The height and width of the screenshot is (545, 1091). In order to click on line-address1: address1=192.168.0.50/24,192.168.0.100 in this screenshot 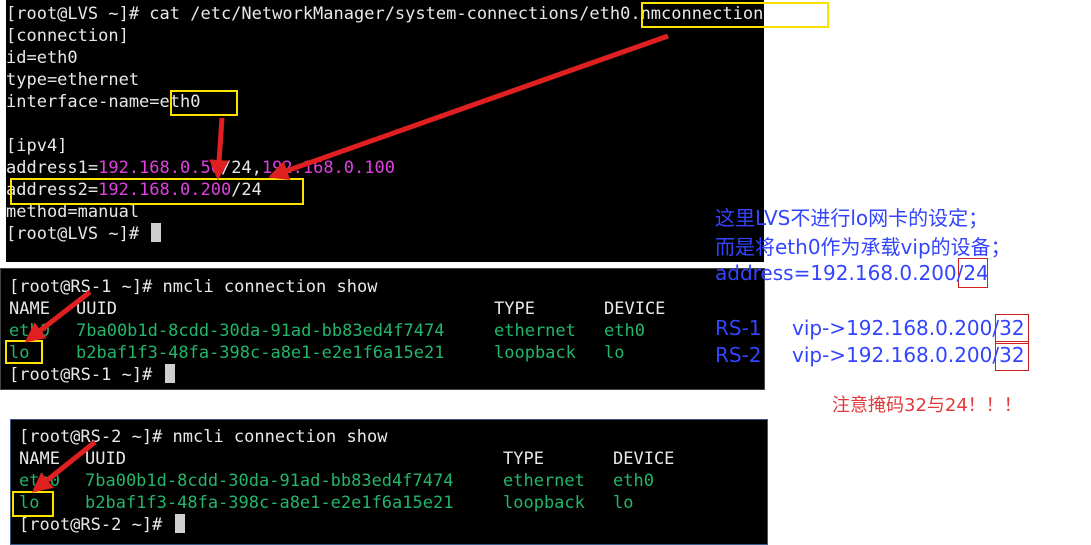, I will do `click(200, 168)`.